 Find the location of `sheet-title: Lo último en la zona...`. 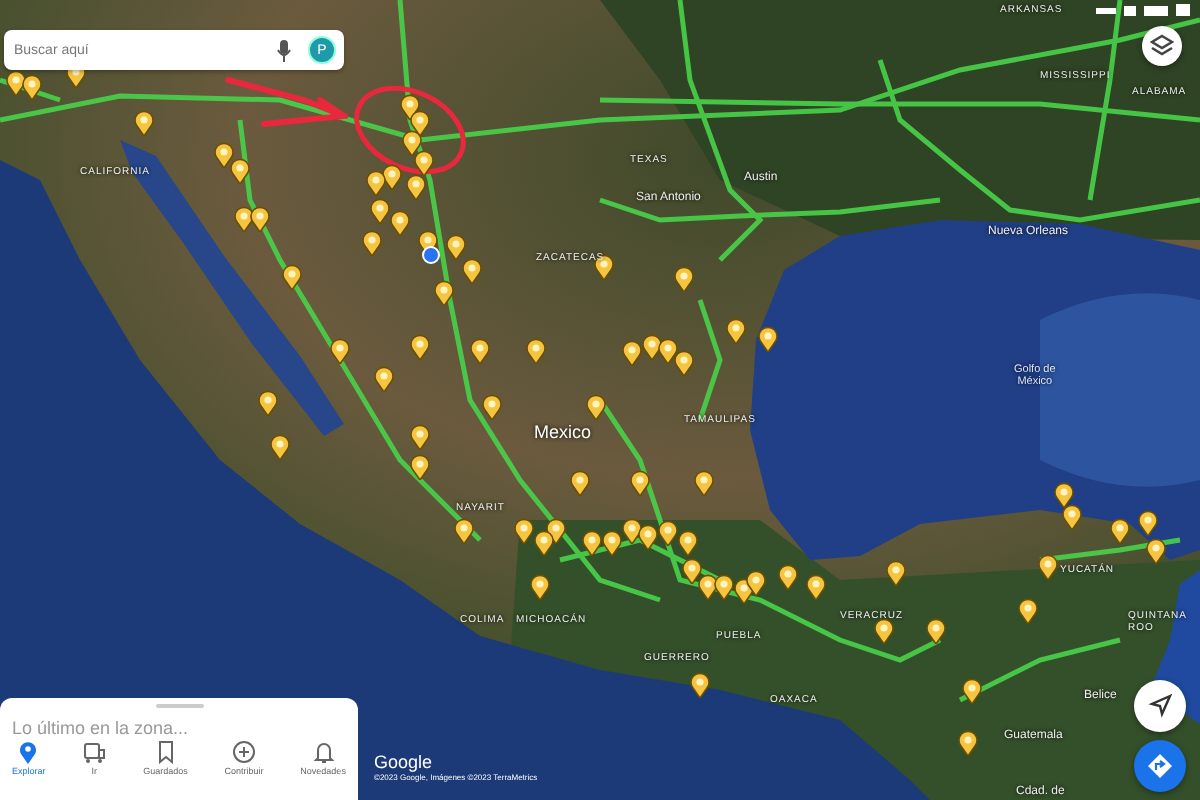

sheet-title: Lo último en la zona... is located at coordinates (101, 728).